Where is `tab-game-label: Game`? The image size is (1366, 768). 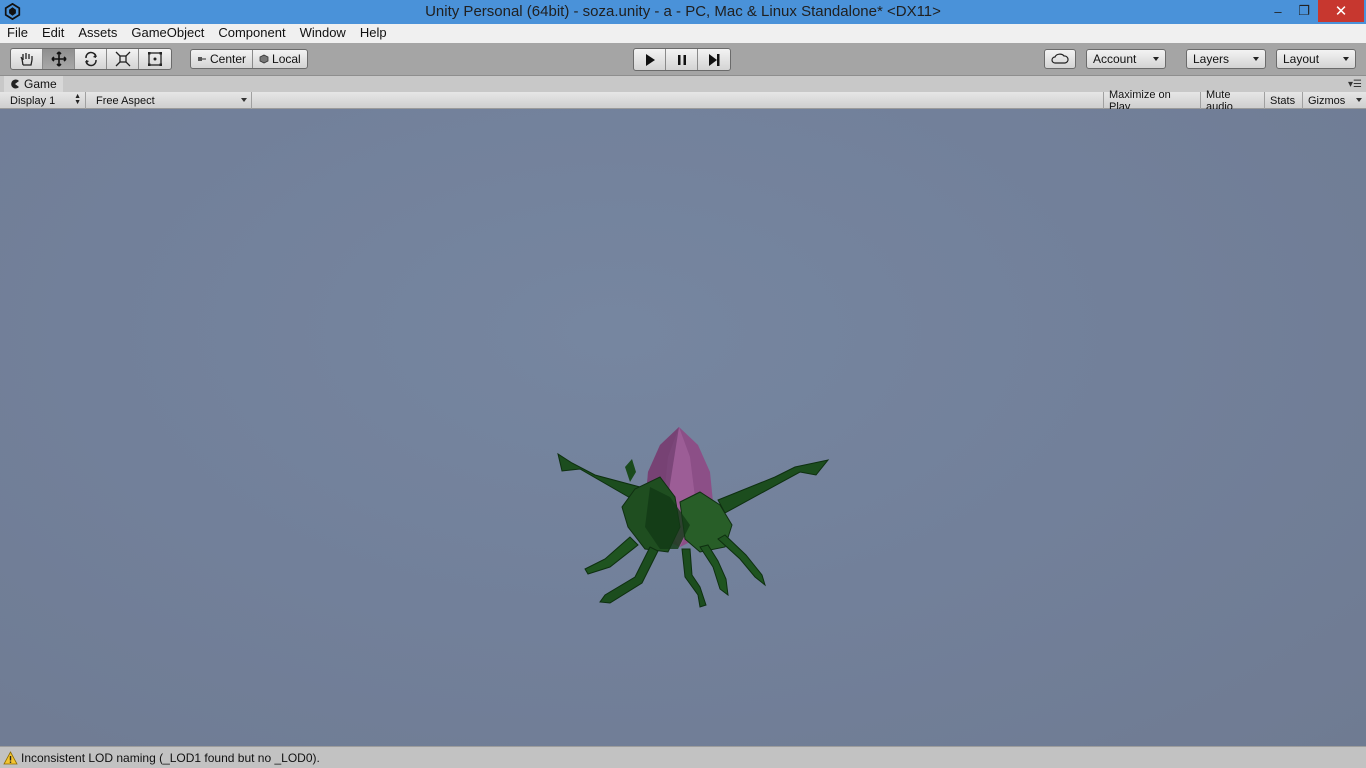
tab-game-label: Game is located at coordinates (40, 84).